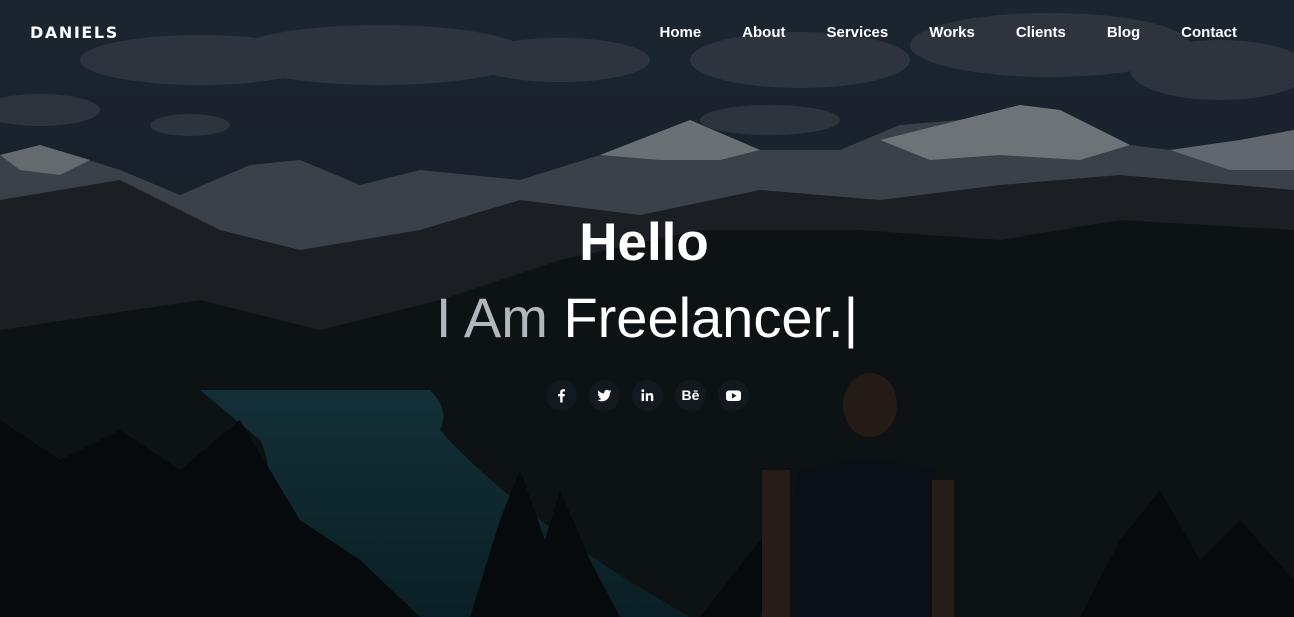  I want to click on twitter-icon, so click(603, 395).